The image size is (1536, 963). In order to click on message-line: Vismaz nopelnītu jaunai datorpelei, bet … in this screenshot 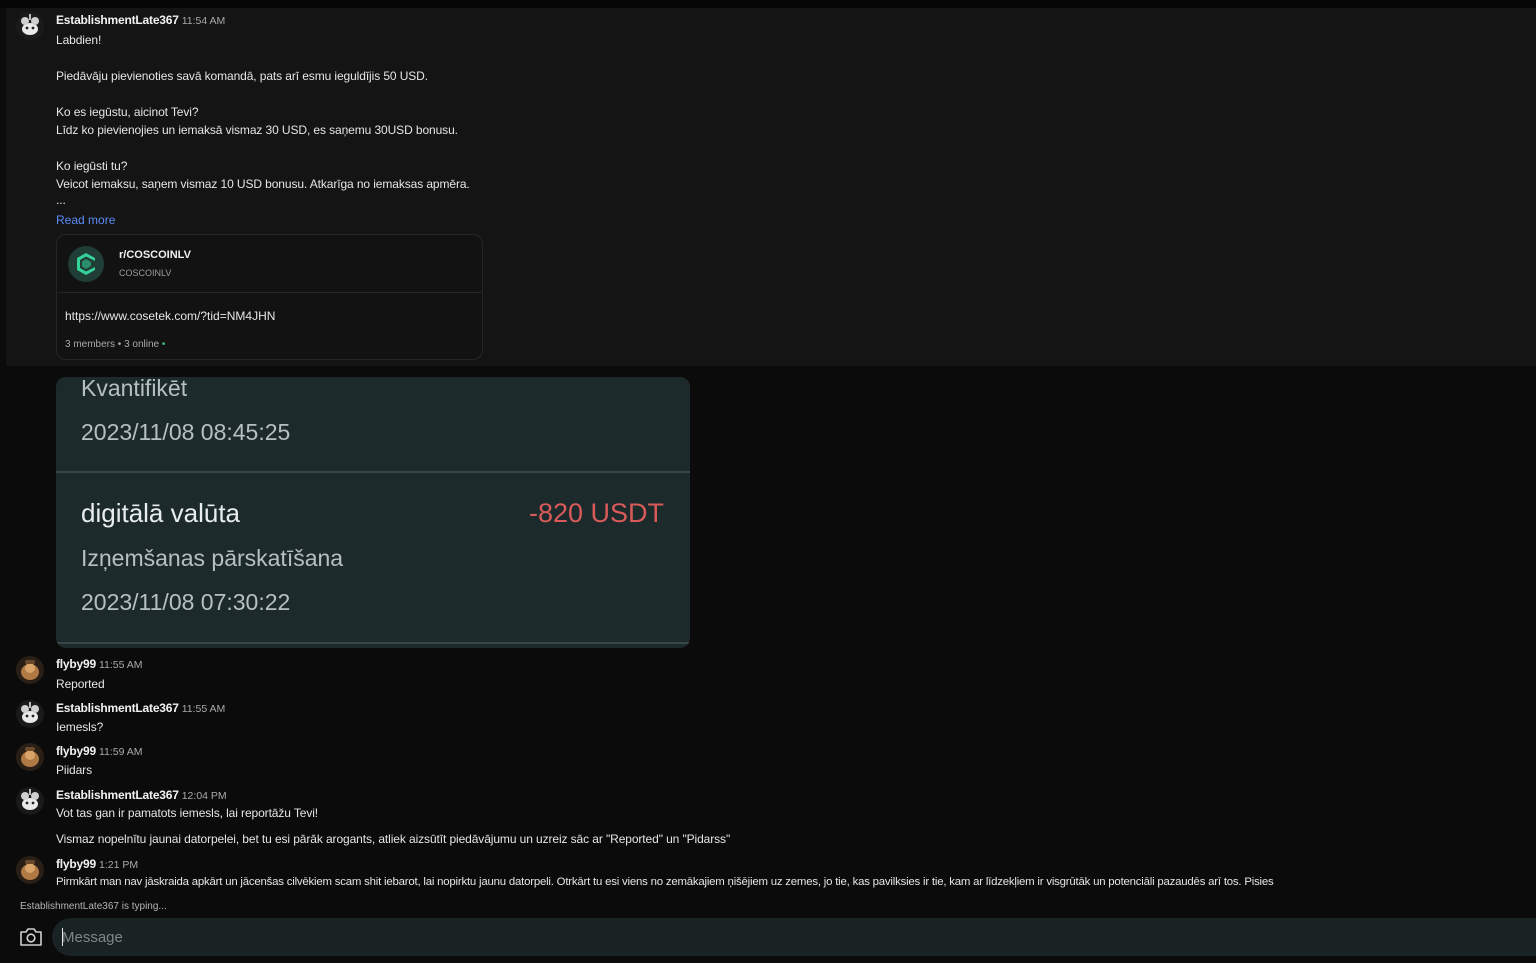, I will do `click(393, 839)`.